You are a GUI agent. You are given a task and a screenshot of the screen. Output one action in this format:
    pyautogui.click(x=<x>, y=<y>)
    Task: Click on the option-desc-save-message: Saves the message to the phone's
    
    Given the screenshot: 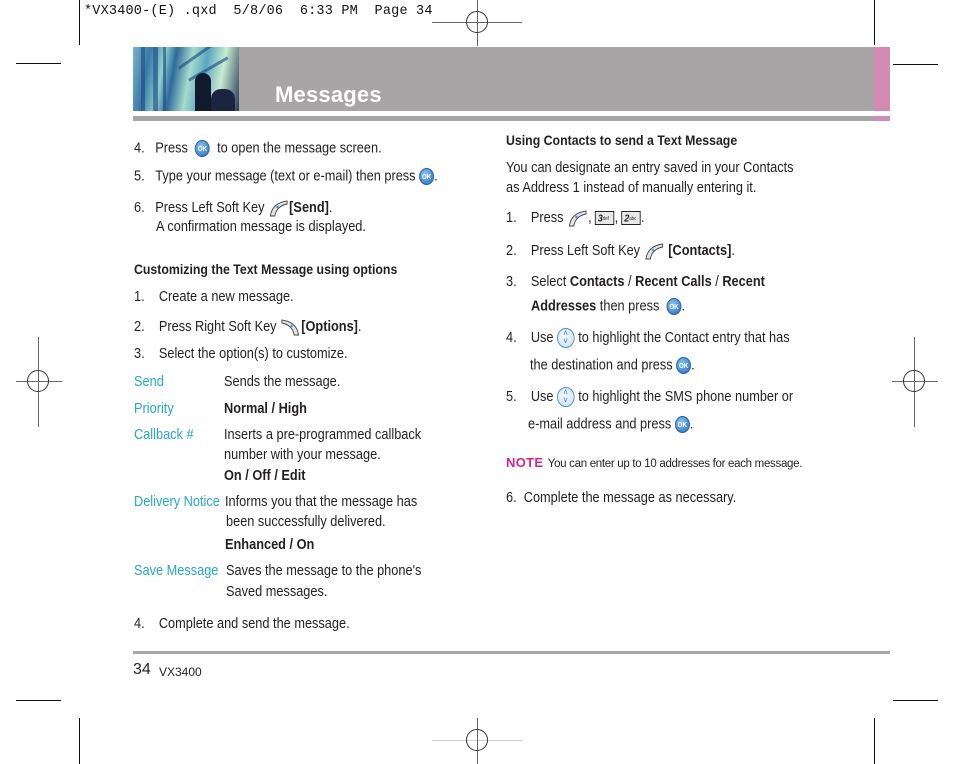 What is the action you would take?
    pyautogui.click(x=324, y=571)
    